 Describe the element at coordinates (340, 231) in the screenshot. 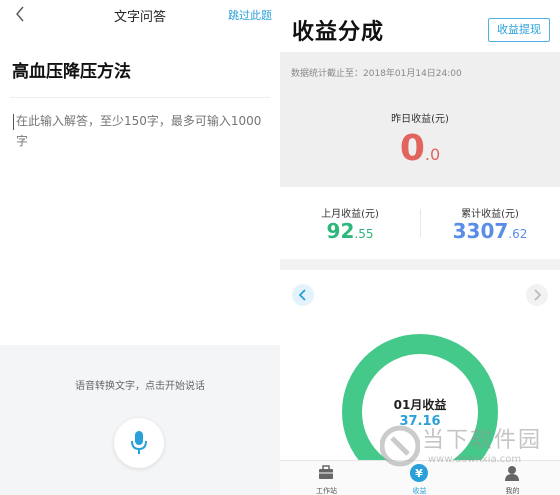

I see `last-month-value-int: 92` at that location.